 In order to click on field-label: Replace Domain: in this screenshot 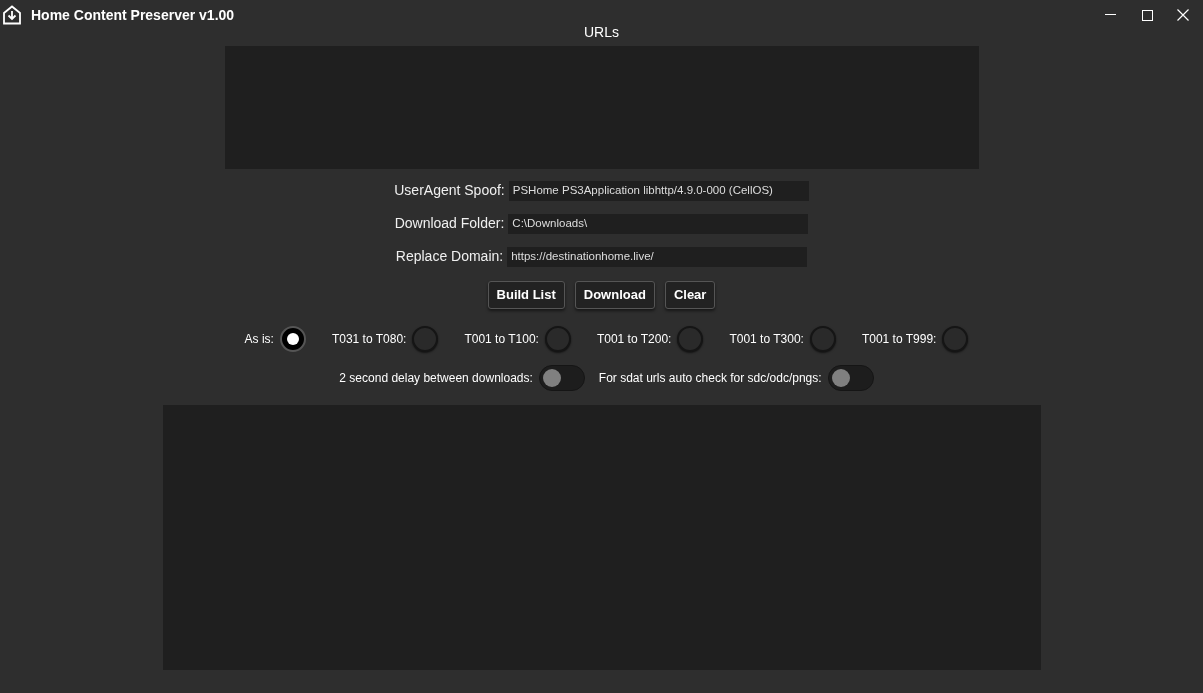, I will do `click(449, 256)`.